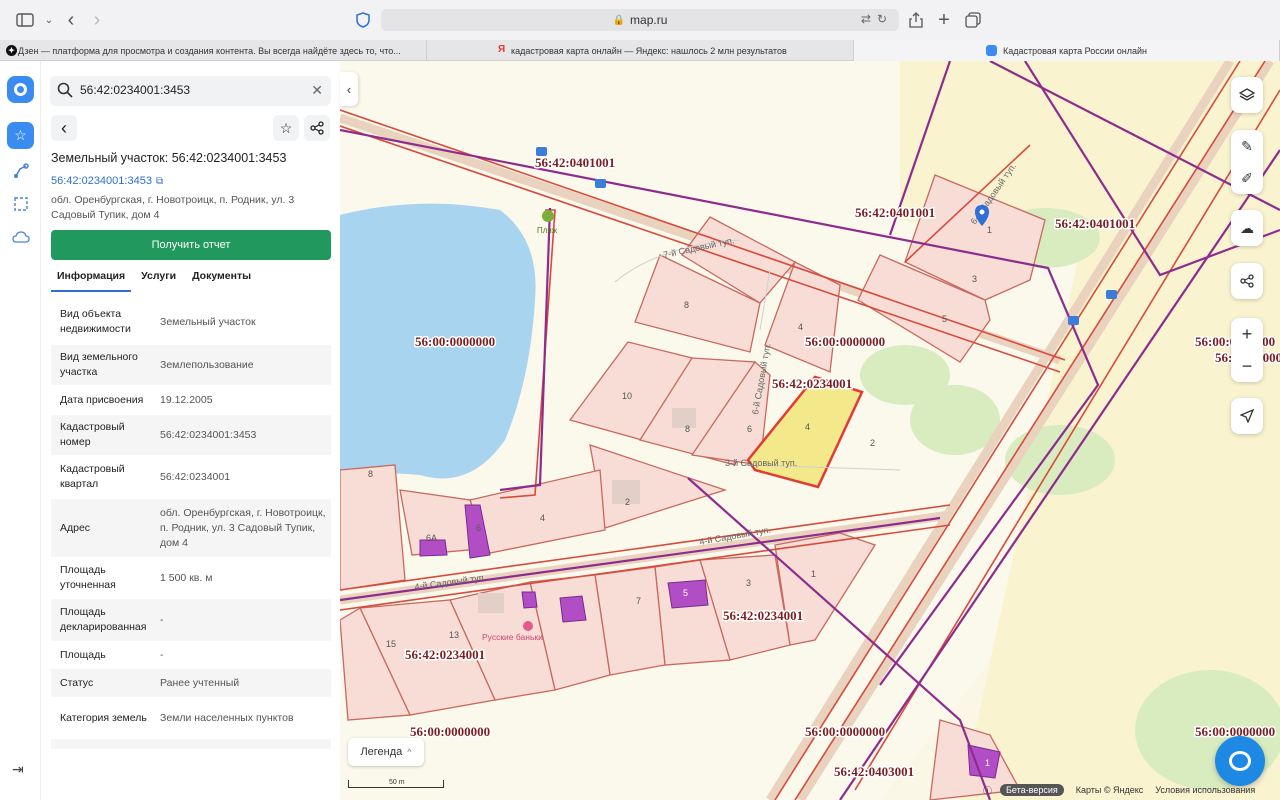  Describe the element at coordinates (638, 601) in the screenshot. I see `plot-number: 7` at that location.